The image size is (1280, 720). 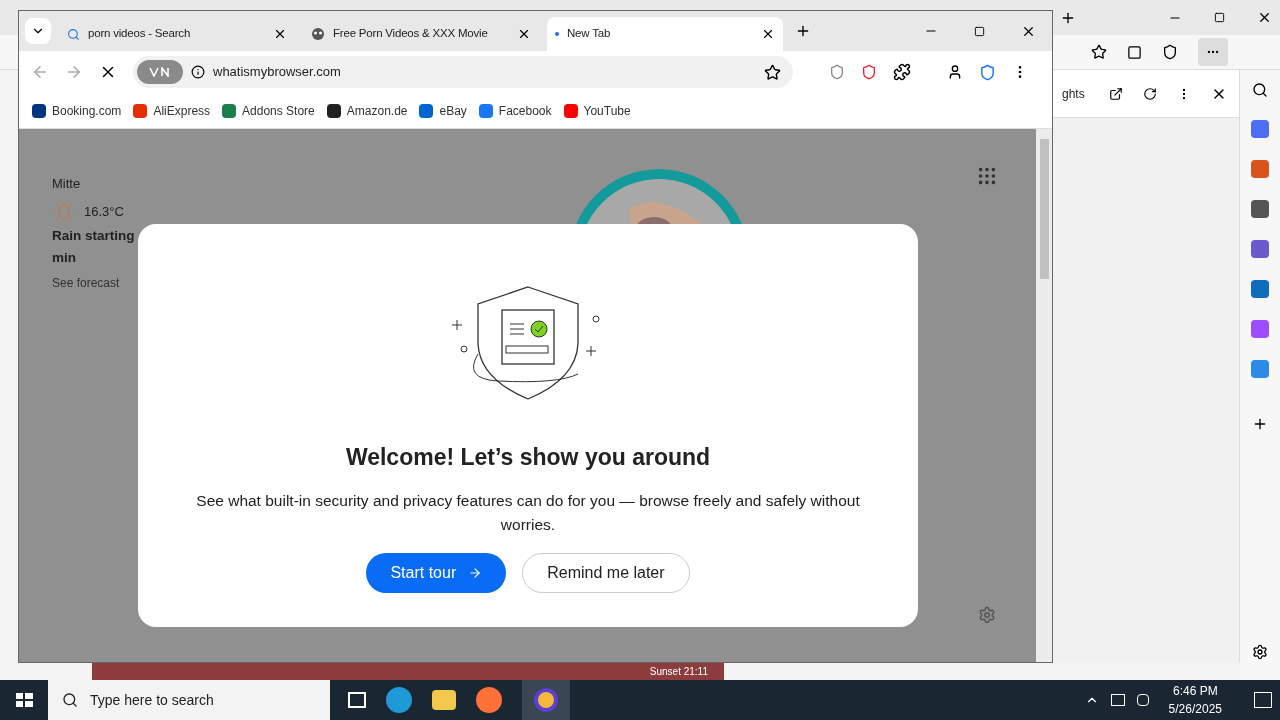 What do you see at coordinates (64, 257) in the screenshot?
I see `weather-alert-text: min` at bounding box center [64, 257].